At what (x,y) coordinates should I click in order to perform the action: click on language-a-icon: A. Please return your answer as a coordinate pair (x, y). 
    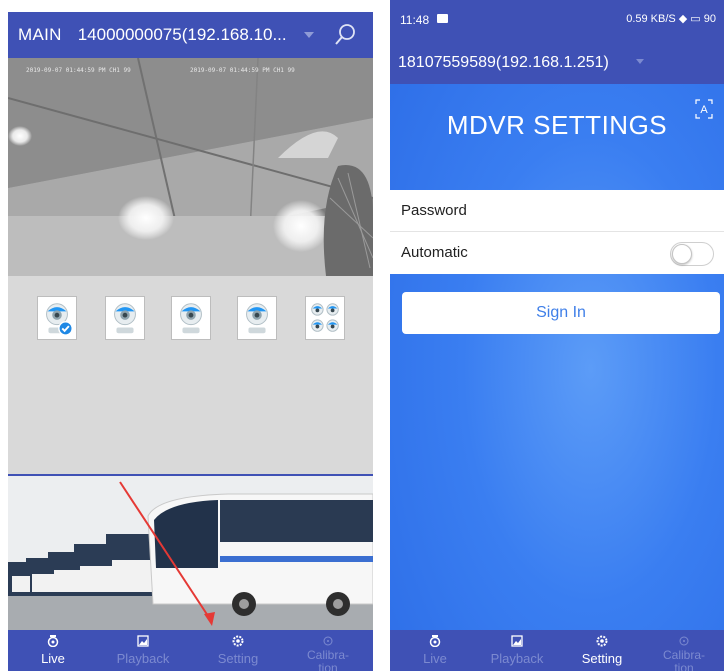
    Looking at the image, I should click on (704, 109).